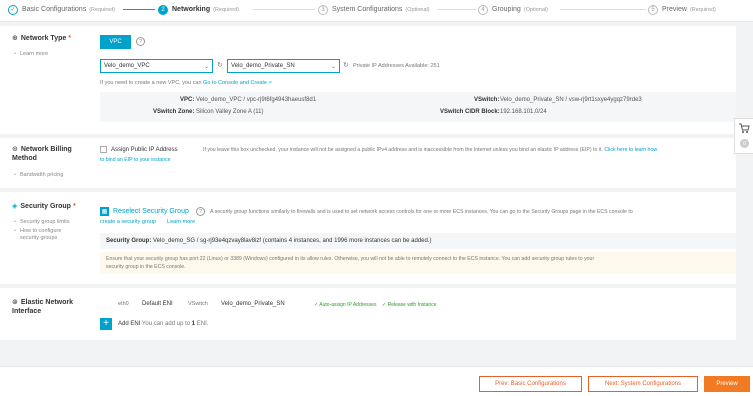 This screenshot has height=396, width=753. What do you see at coordinates (54, 9) in the screenshot?
I see `step-title: Basic Configurations` at bounding box center [54, 9].